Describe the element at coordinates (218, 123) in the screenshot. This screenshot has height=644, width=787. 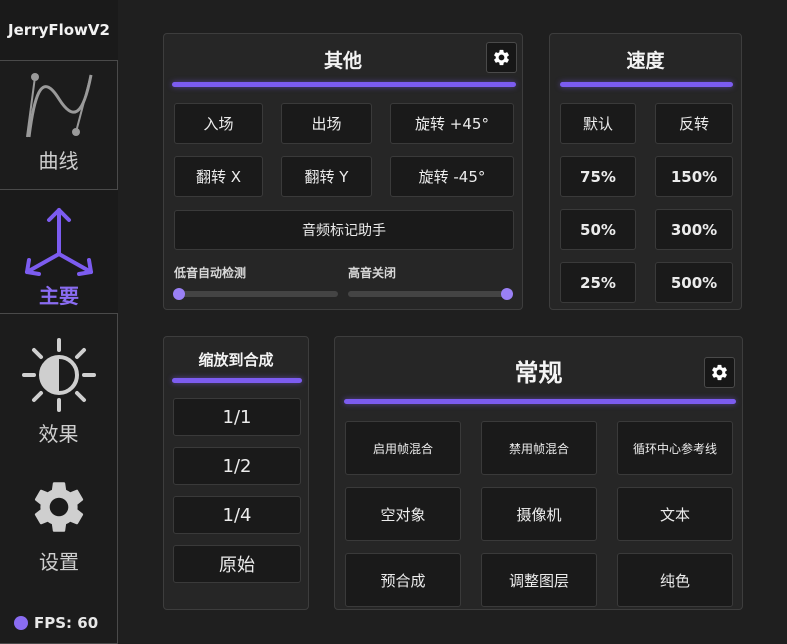
I see `enter-button: 入场` at that location.